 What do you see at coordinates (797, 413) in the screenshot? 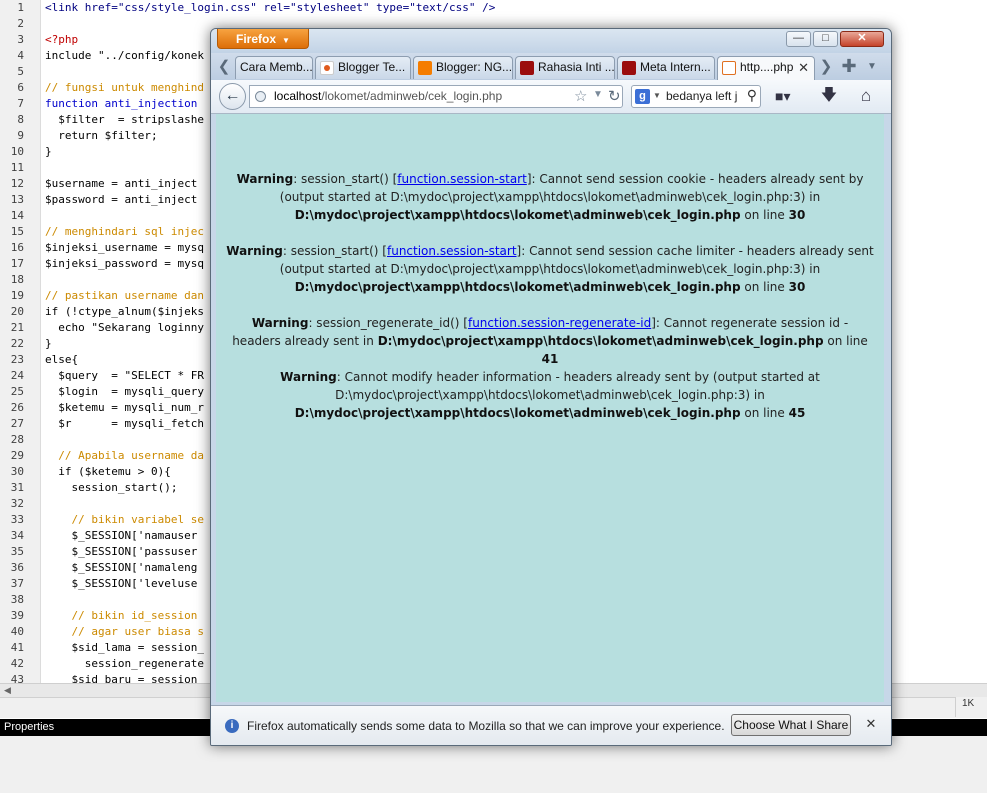
I see `warning-line-number: 45` at bounding box center [797, 413].